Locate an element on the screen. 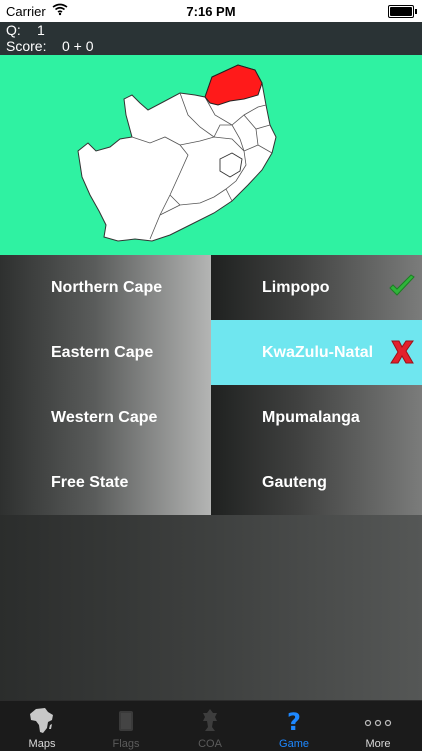 This screenshot has height=751, width=422. answer-button-northern-cape: Northern Cape is located at coordinates (105, 287).